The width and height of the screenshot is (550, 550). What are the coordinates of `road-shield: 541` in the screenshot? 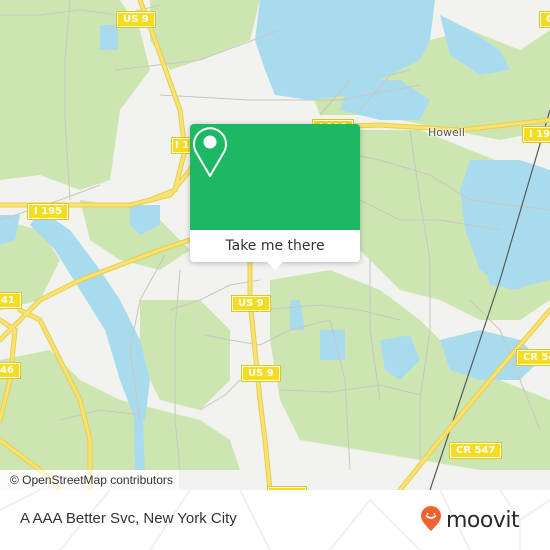 It's located at (11, 300).